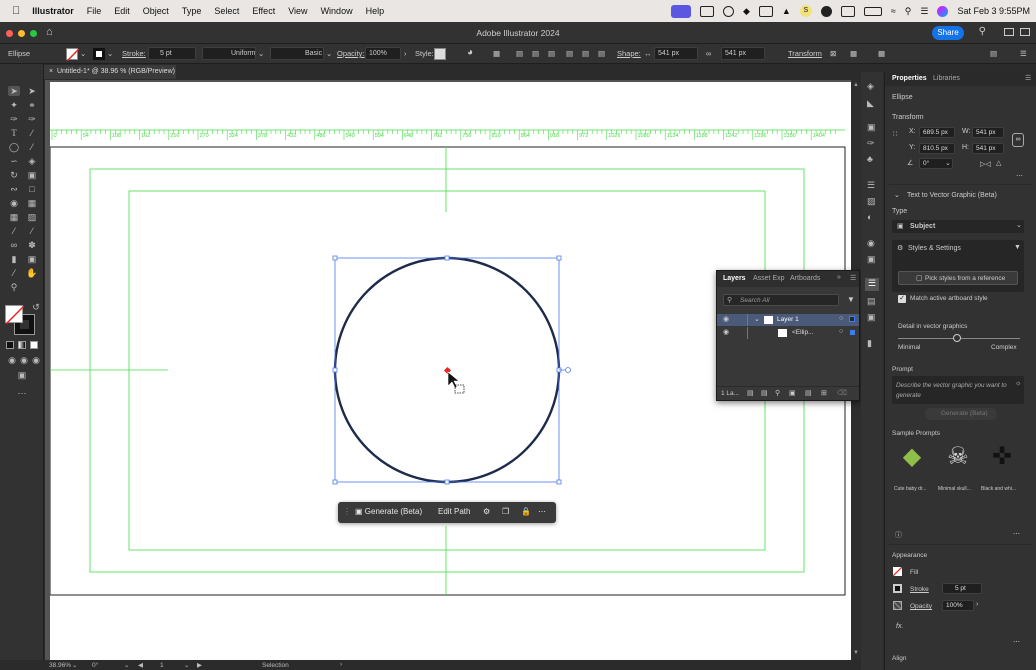  Describe the element at coordinates (1025, 32) in the screenshot. I see `panel-icon` at that location.